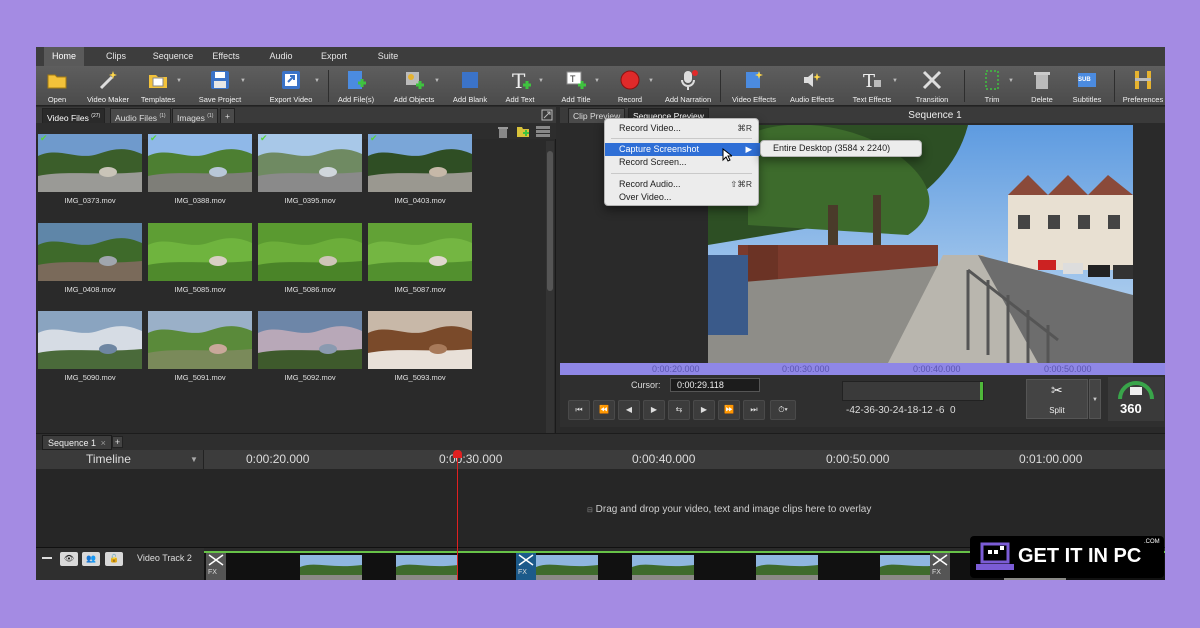 The image size is (1200, 628). I want to click on templates-button: Templates ▼, so click(161, 86).